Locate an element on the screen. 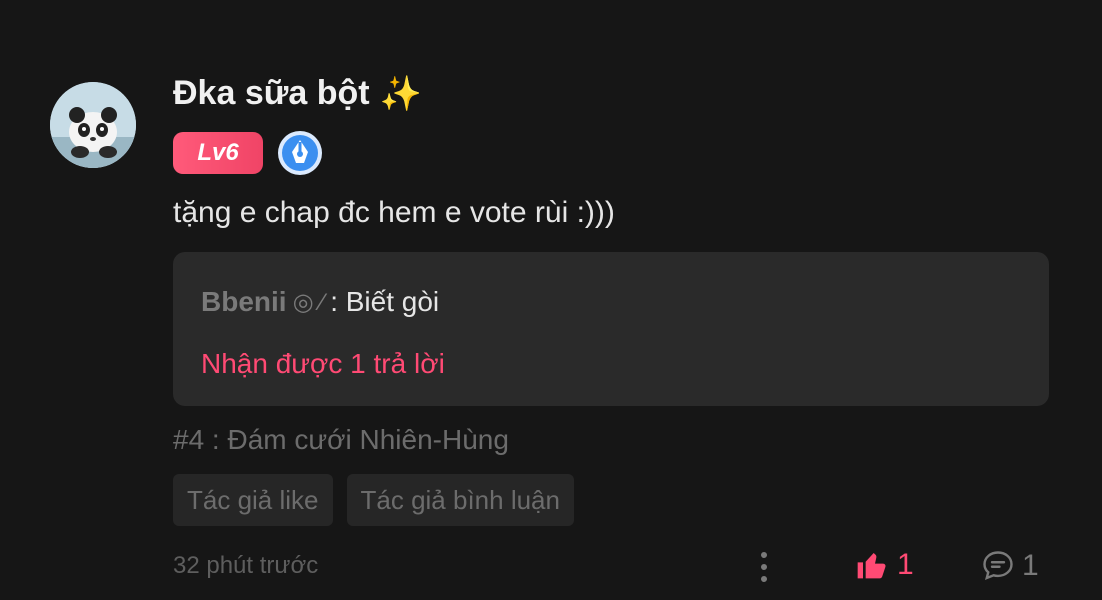  comment-text: tặng e chap đc hem e vote rùi :))) is located at coordinates (394, 212).